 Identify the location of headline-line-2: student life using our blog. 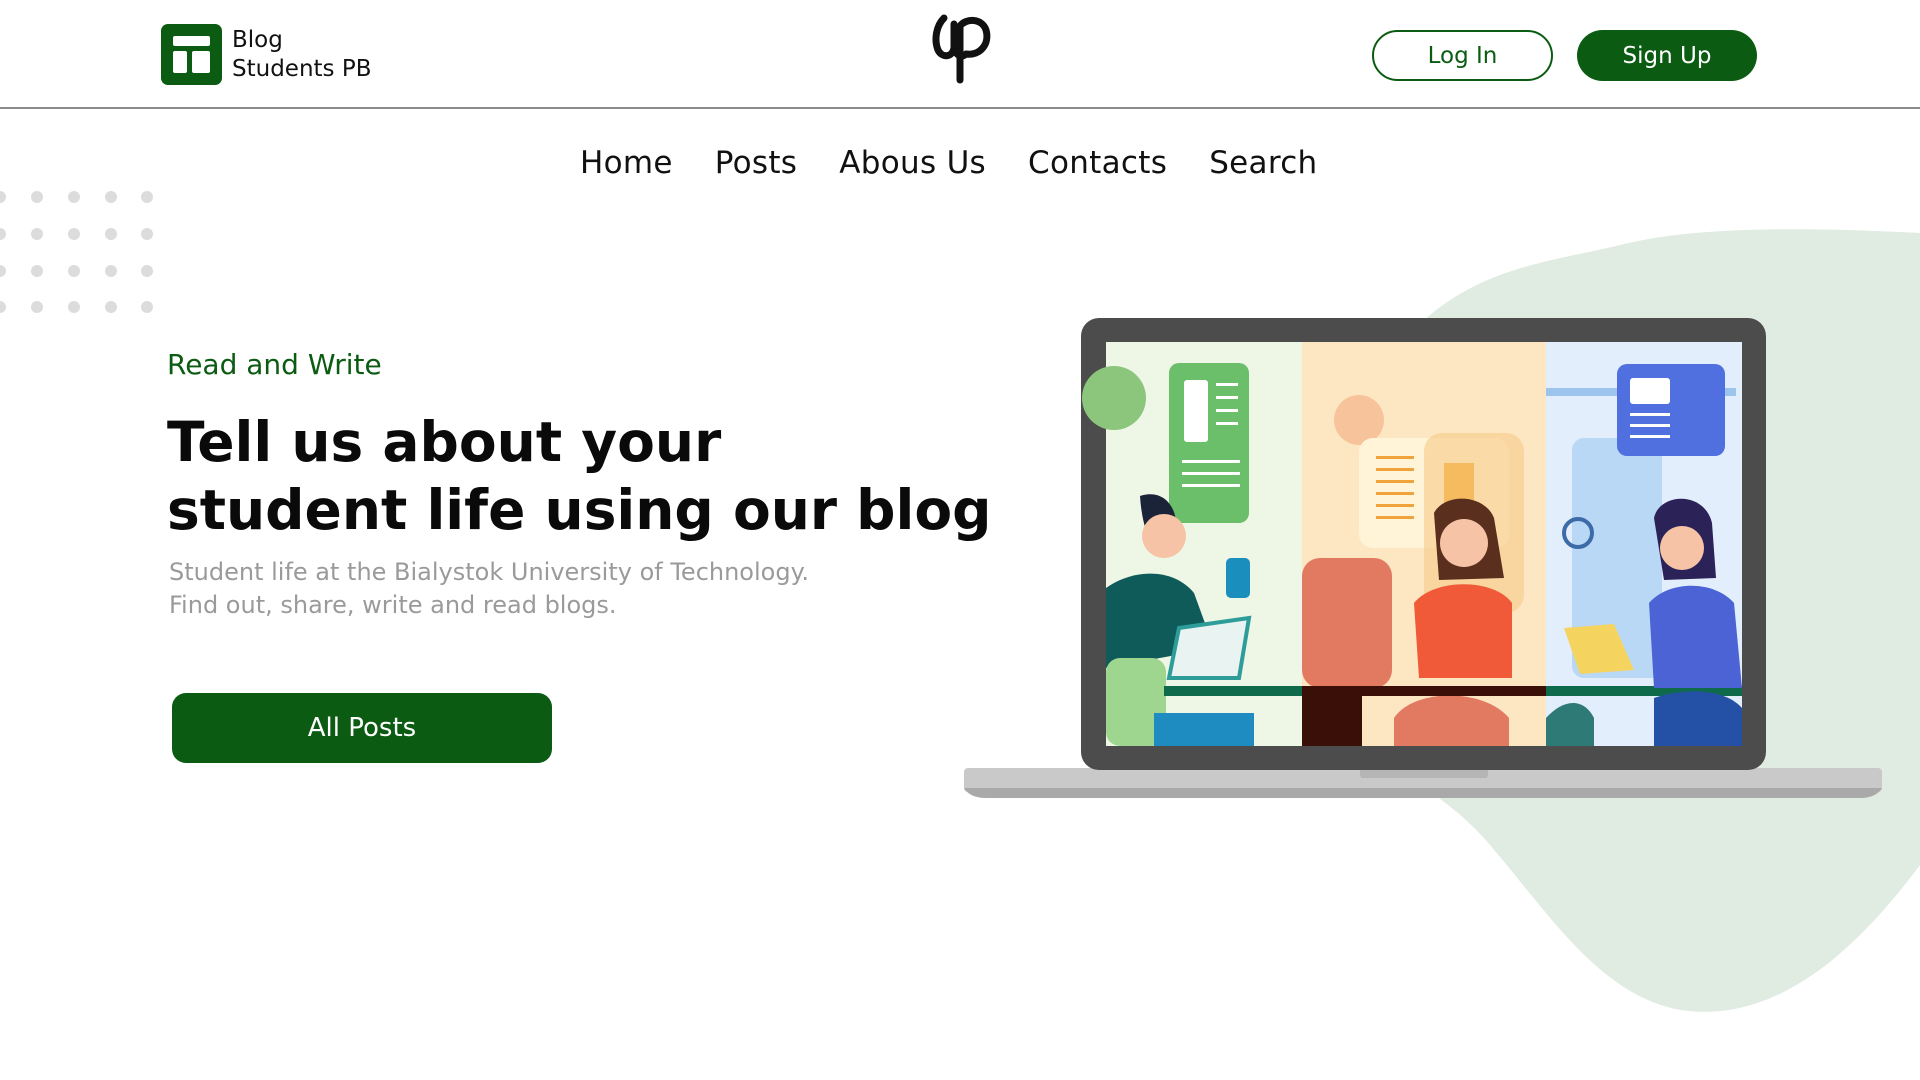
(579, 510).